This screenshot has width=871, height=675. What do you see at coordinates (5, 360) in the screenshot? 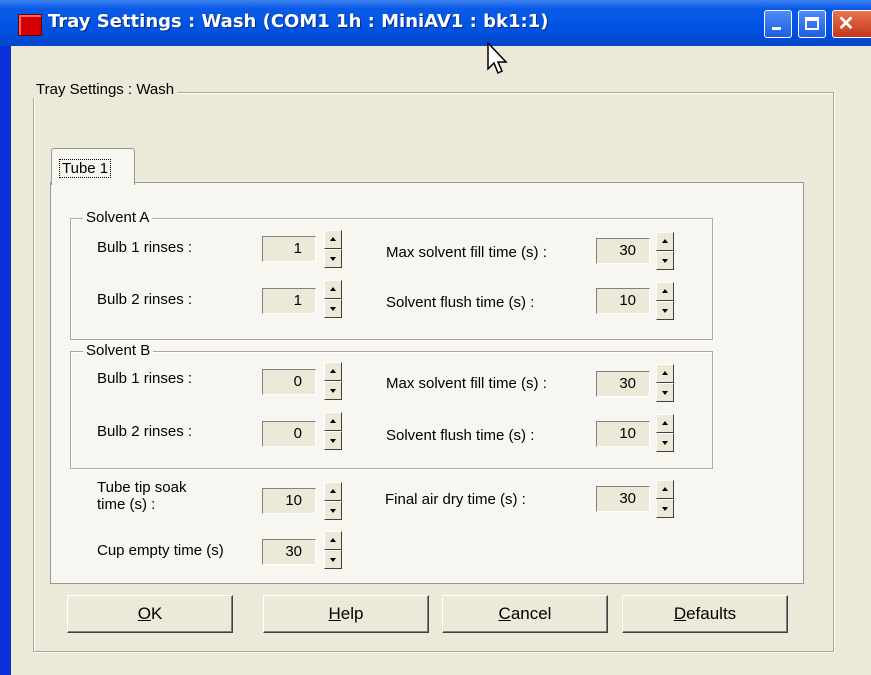
I see `window-left-border` at bounding box center [5, 360].